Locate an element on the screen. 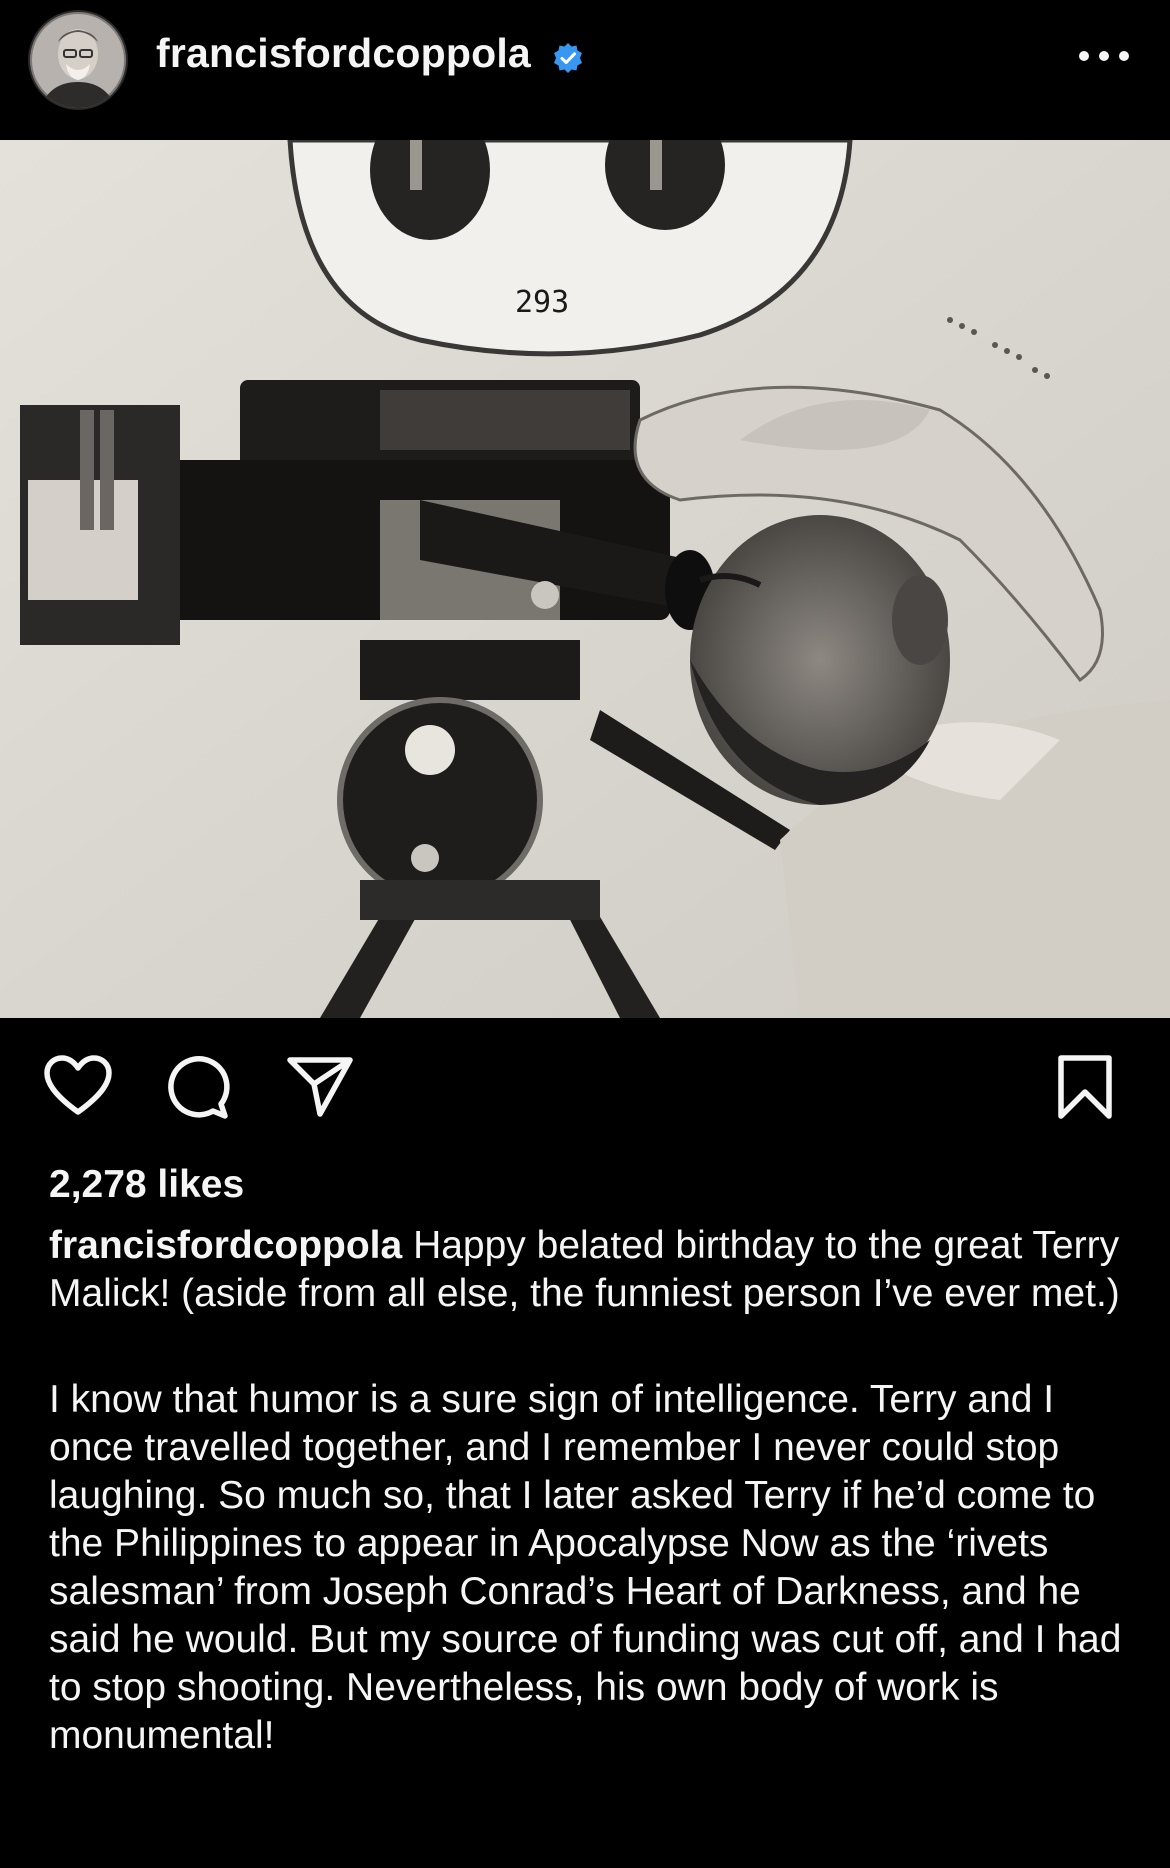 Image resolution: width=1170 pixels, height=1868 pixels. paper-plane-icon is located at coordinates (320, 1086).